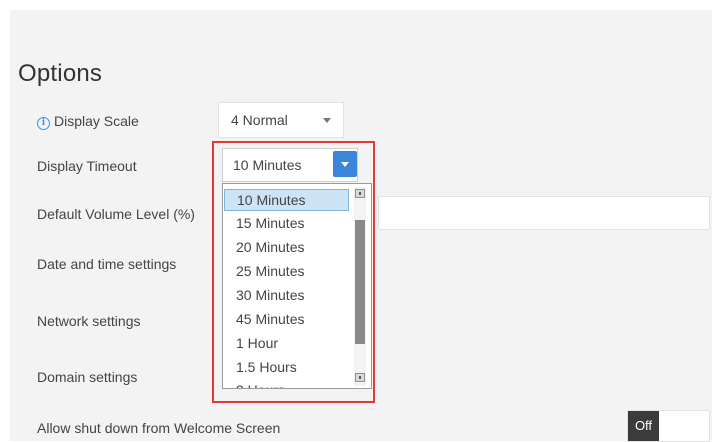 The image size is (712, 442). Describe the element at coordinates (43, 123) in the screenshot. I see `info-icon: i` at that location.